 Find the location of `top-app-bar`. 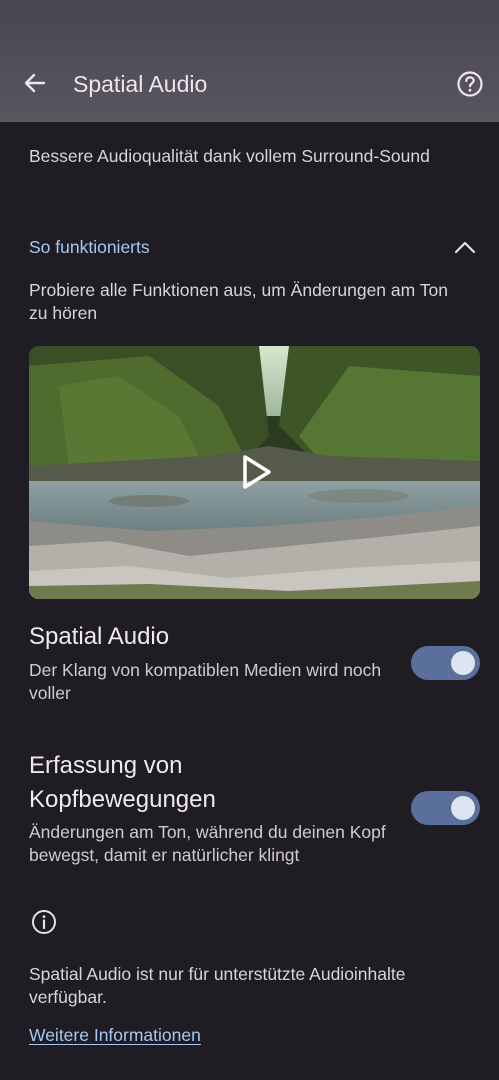

top-app-bar is located at coordinates (249, 61).